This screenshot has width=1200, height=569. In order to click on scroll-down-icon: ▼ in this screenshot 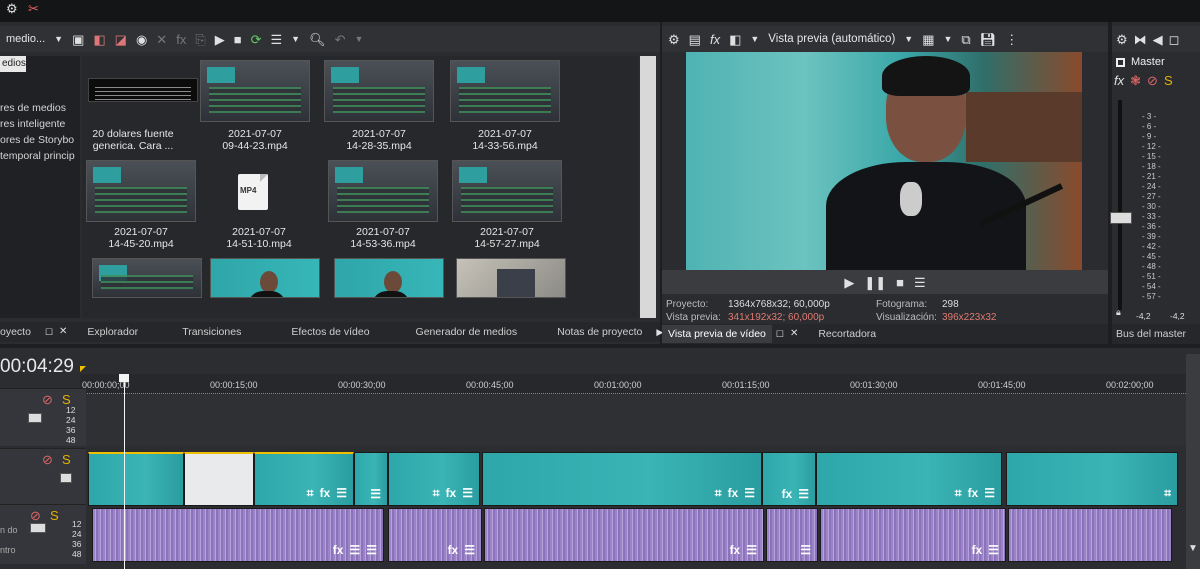, I will do `click(1193, 549)`.